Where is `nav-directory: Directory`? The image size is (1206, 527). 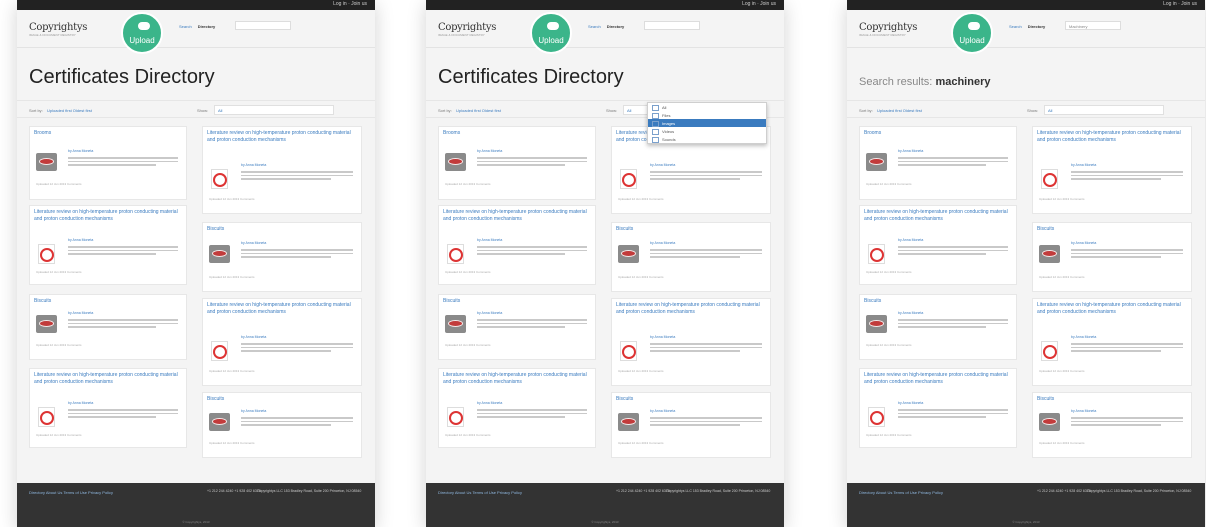
nav-directory: Directory is located at coordinates (1037, 26).